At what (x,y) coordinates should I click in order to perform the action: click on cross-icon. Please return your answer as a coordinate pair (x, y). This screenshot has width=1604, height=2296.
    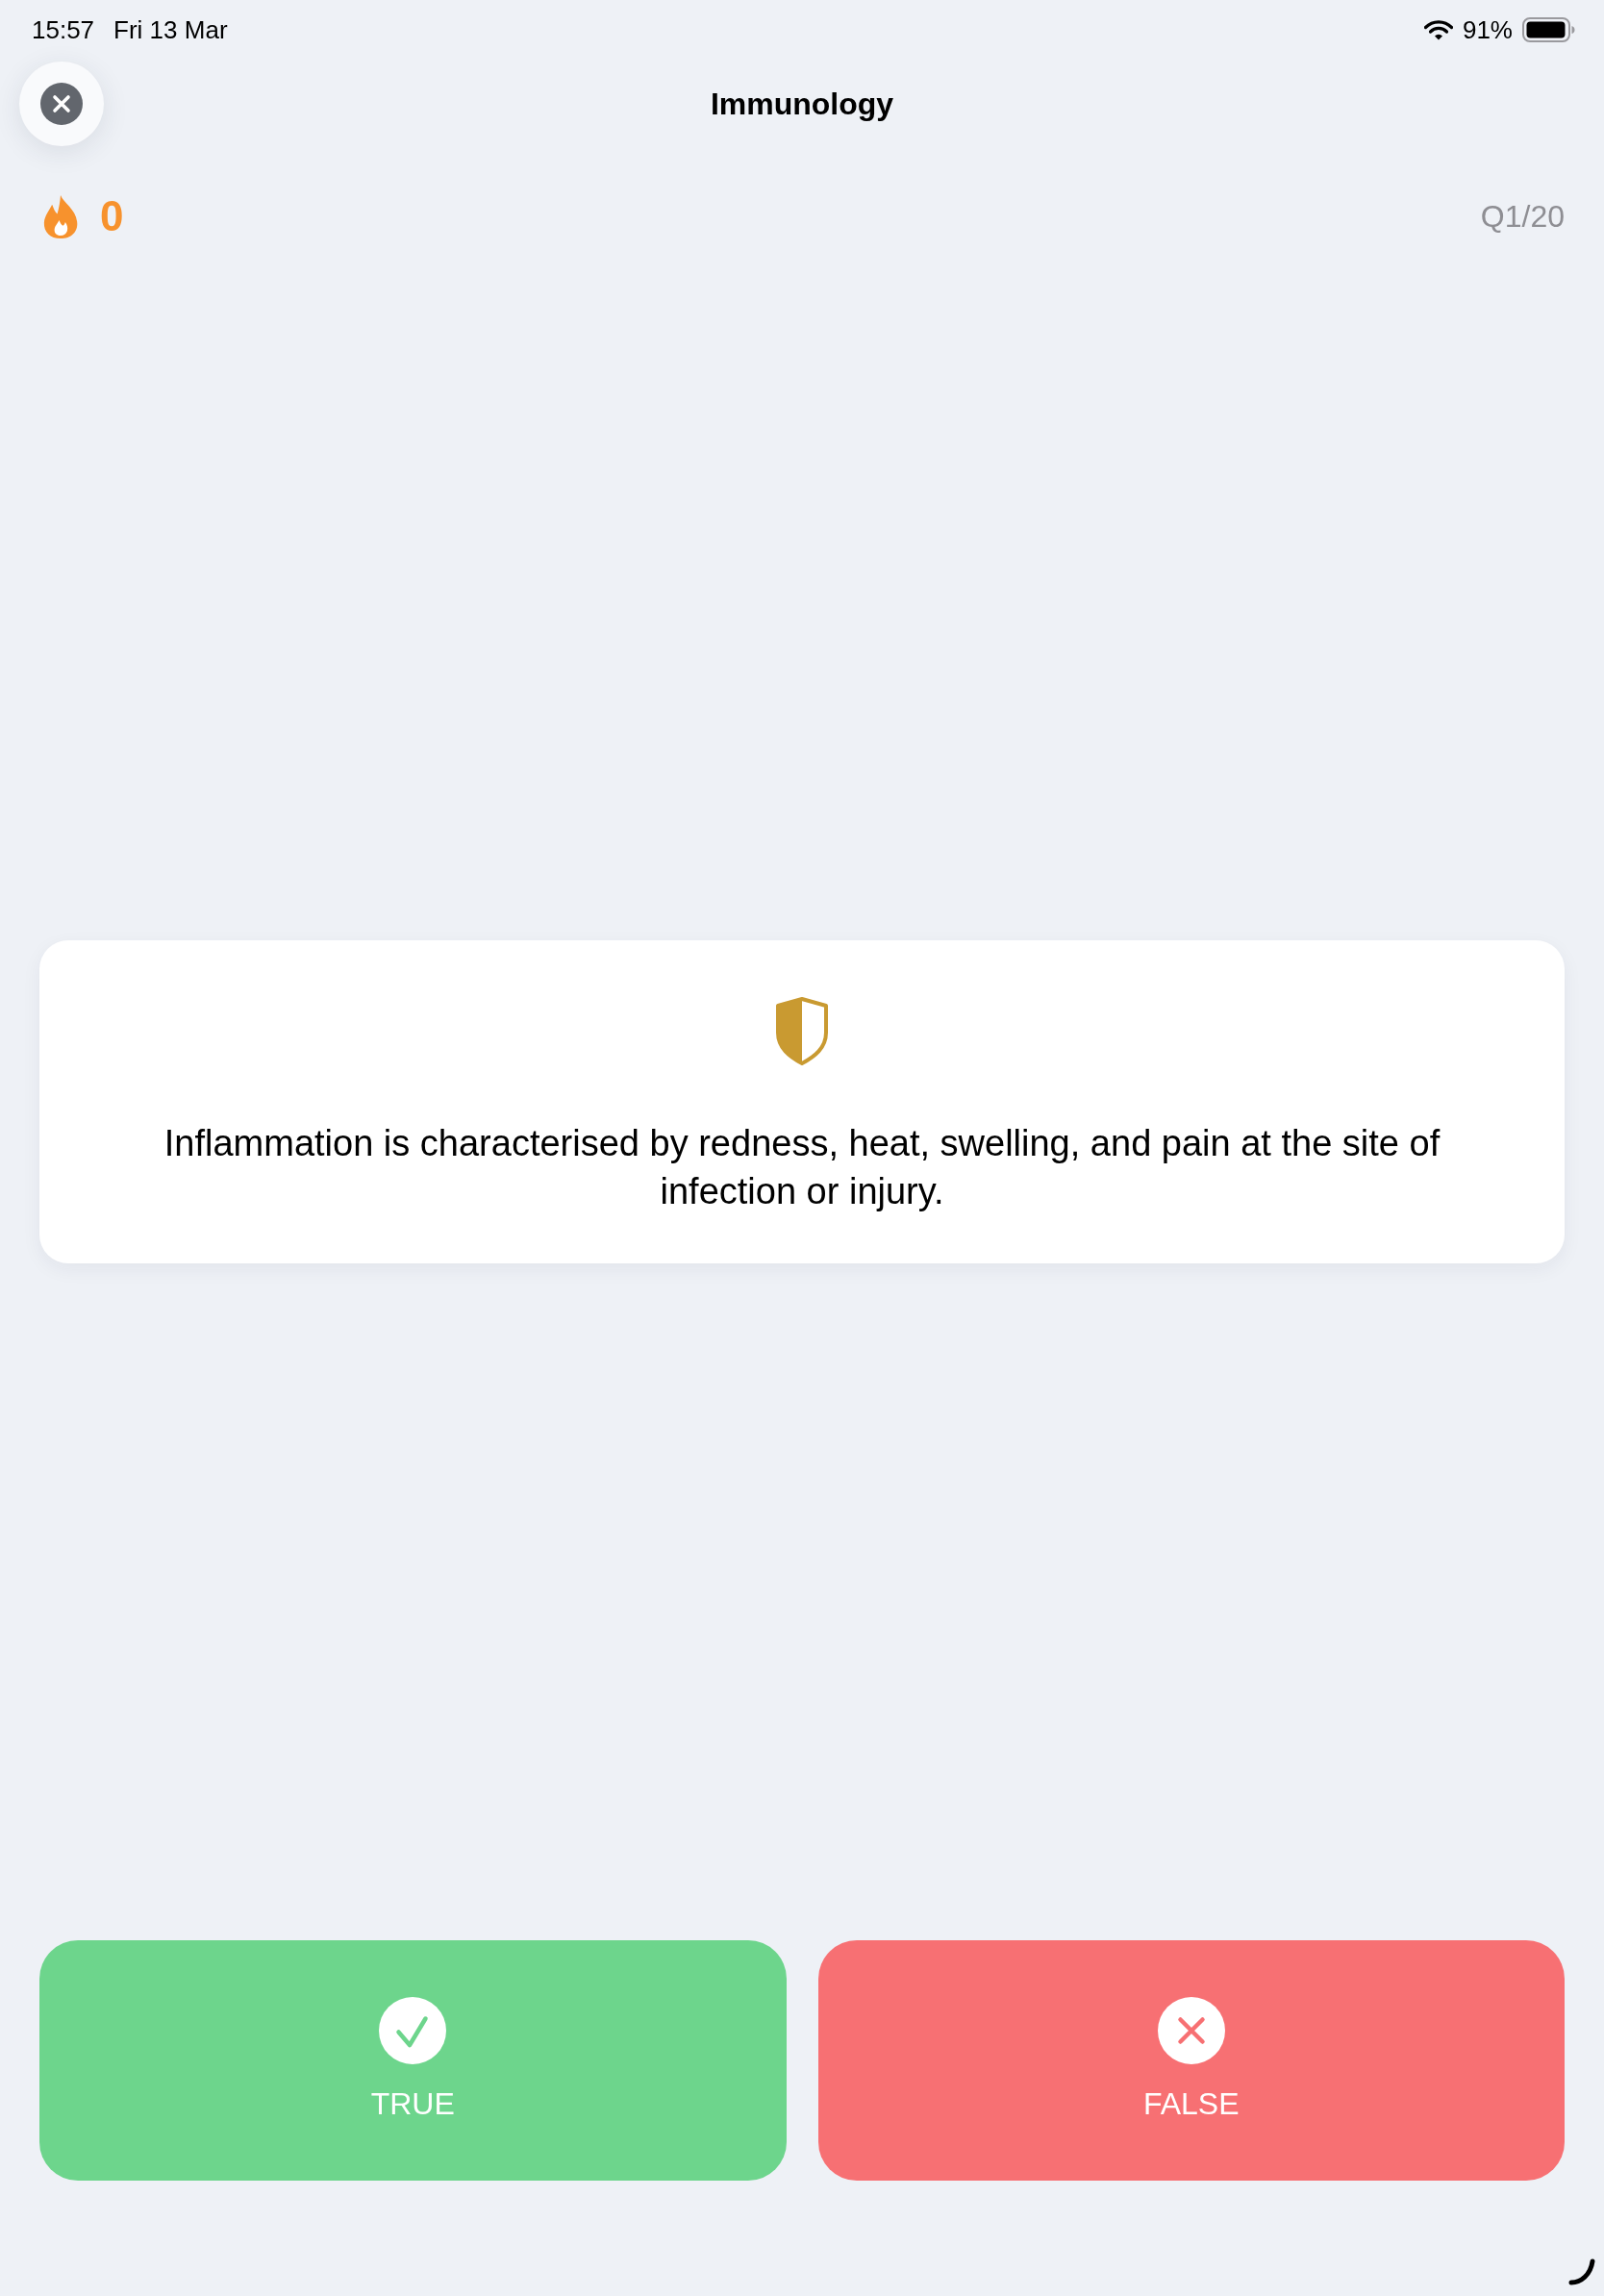
    Looking at the image, I should click on (1191, 2030).